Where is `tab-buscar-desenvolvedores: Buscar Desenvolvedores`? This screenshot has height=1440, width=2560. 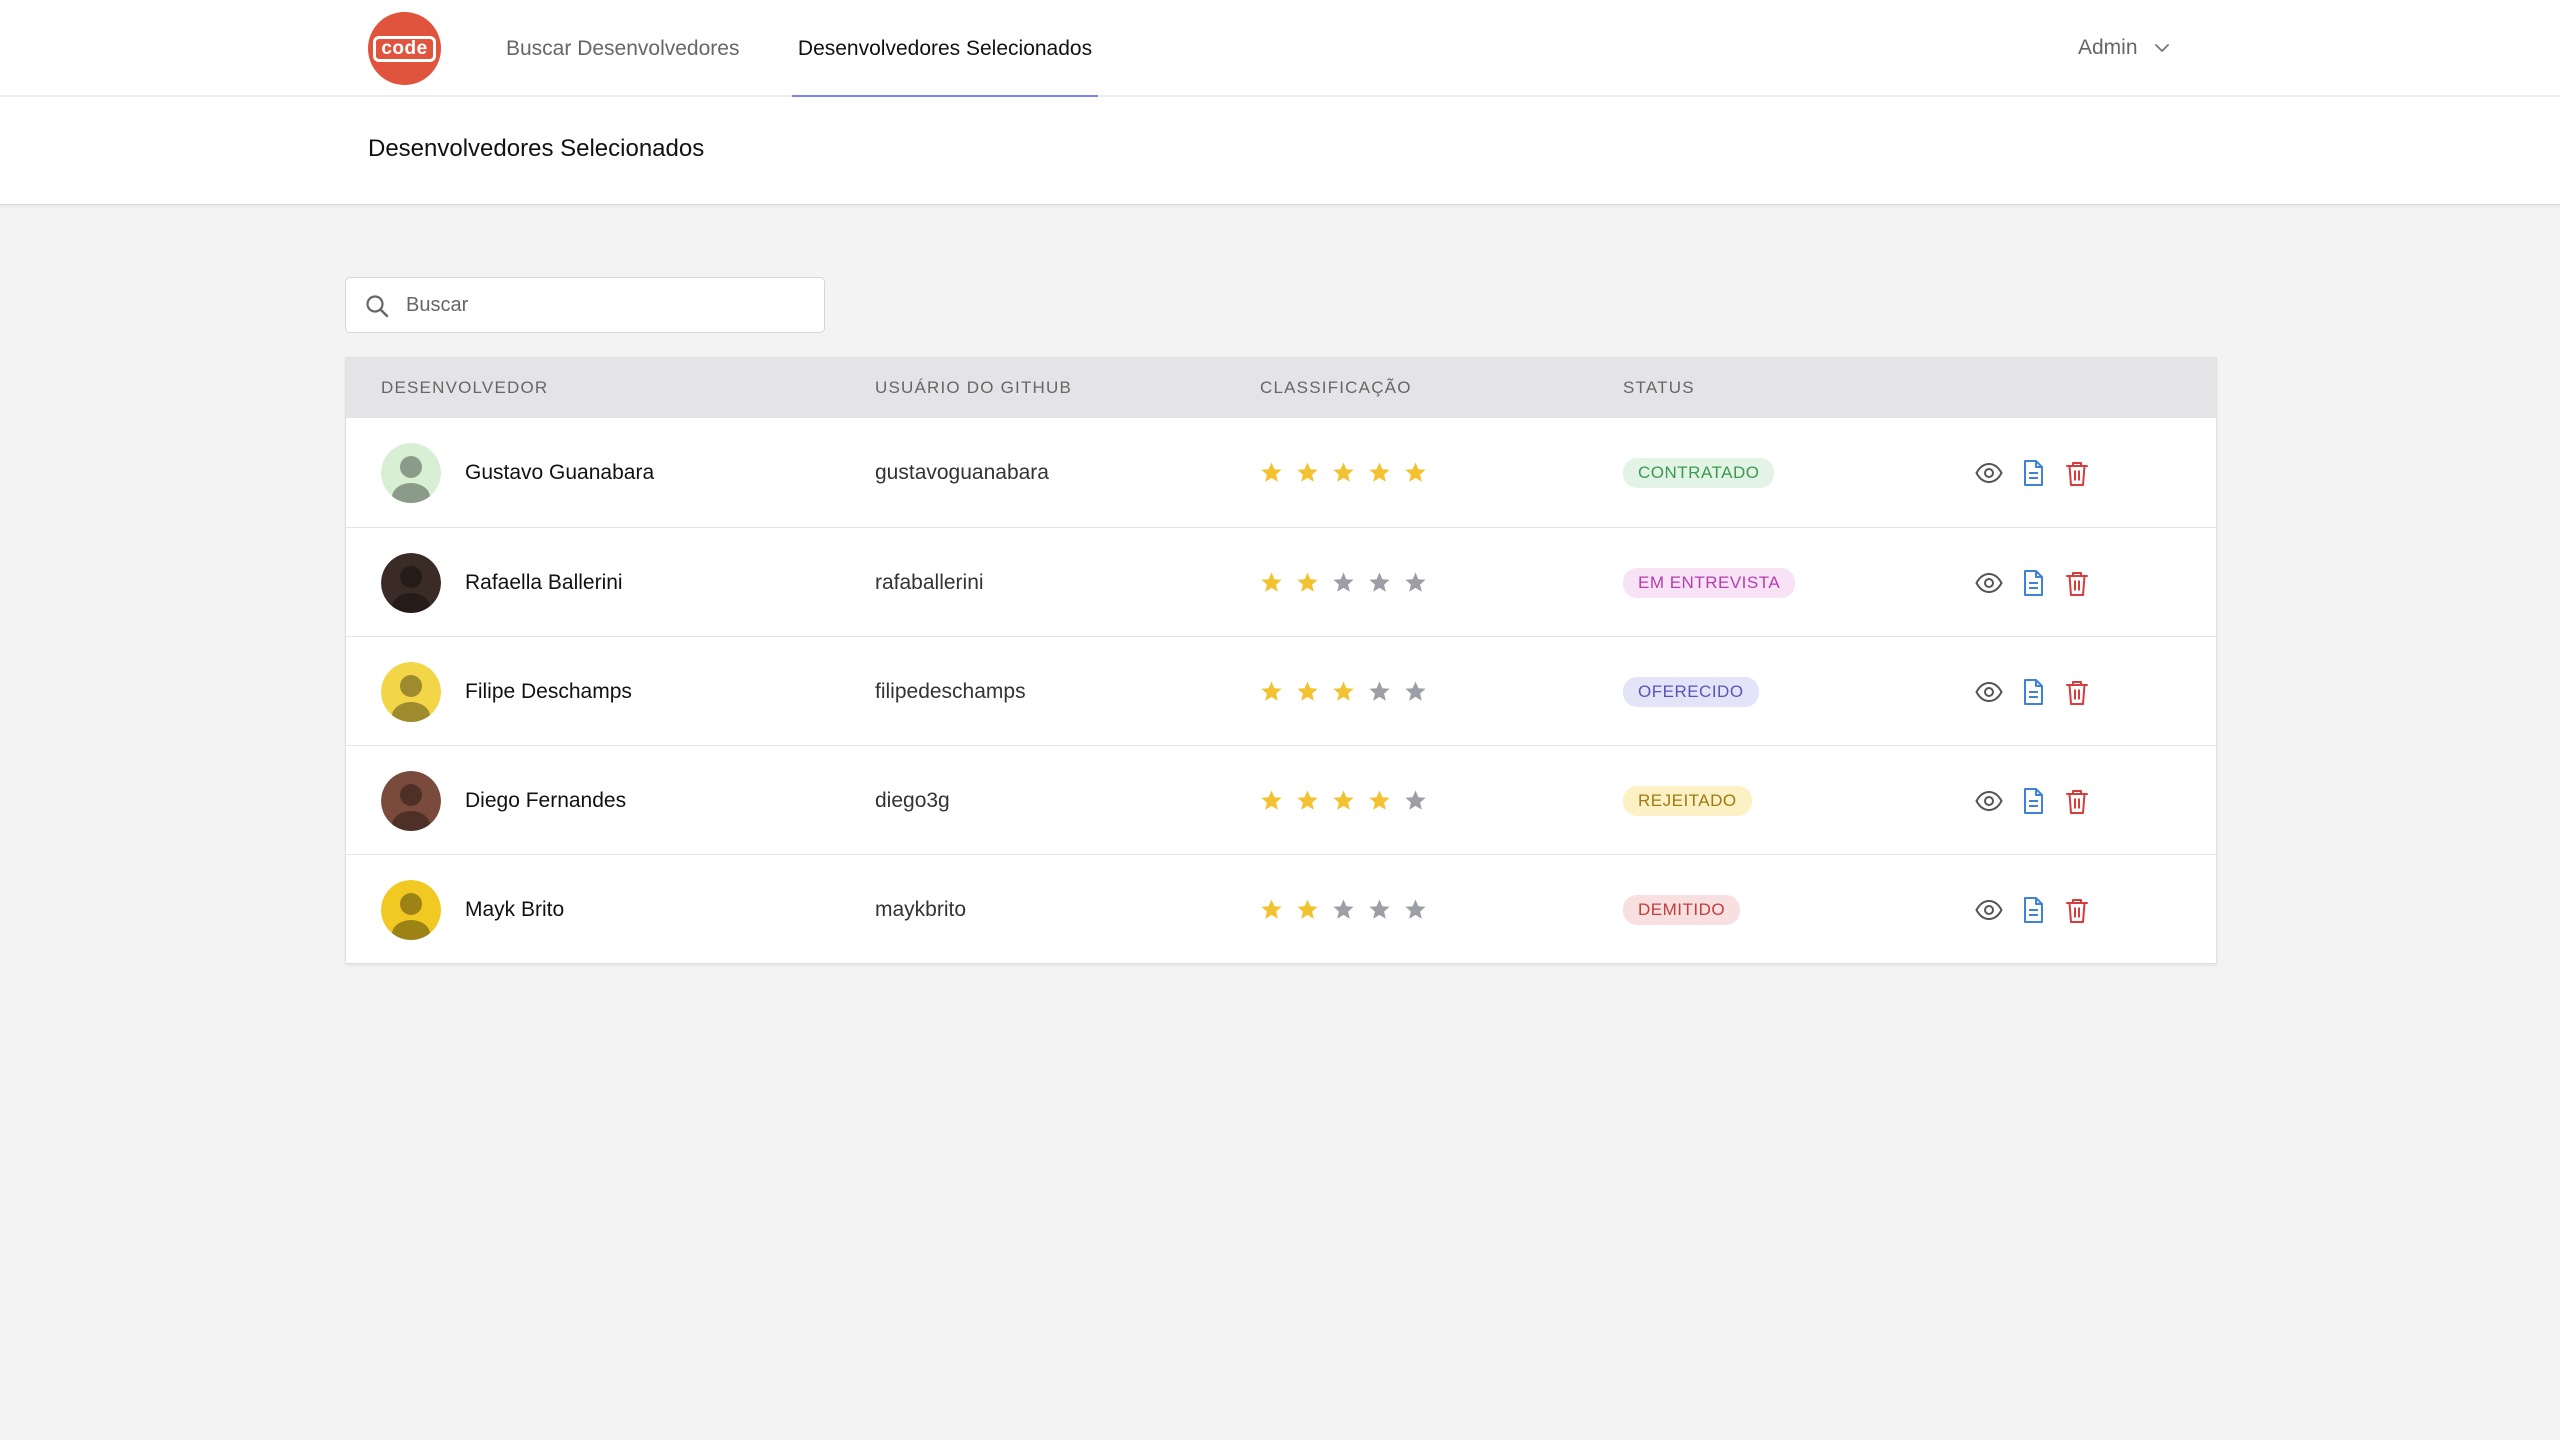 tab-buscar-desenvolvedores: Buscar Desenvolvedores is located at coordinates (622, 48).